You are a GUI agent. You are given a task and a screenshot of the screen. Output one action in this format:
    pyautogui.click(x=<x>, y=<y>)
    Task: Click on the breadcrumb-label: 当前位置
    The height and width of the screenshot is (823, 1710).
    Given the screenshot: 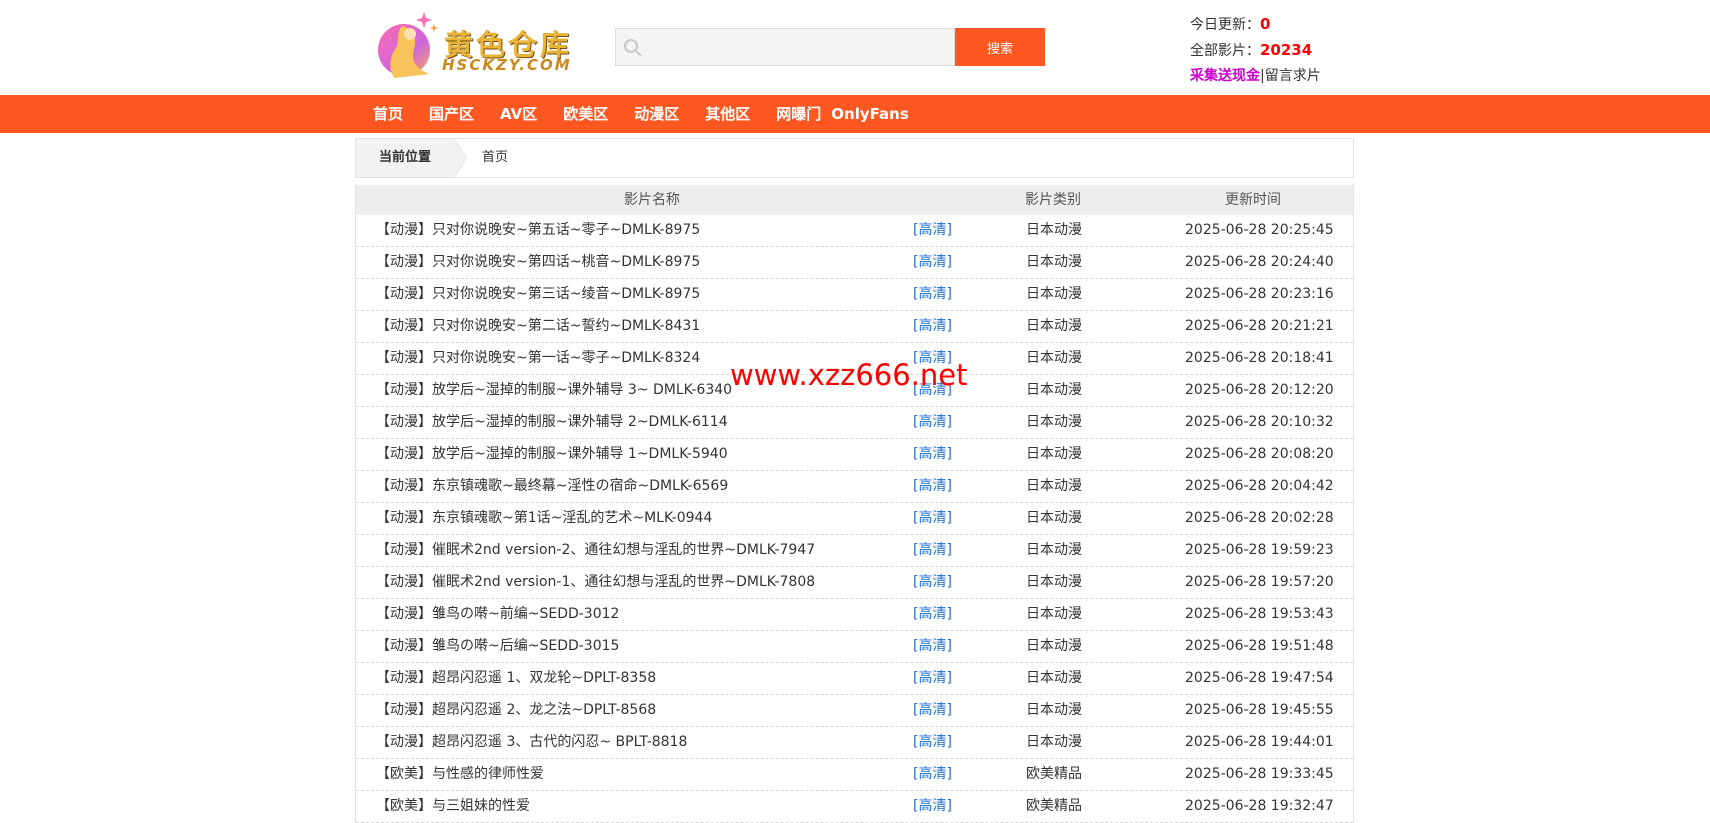 What is the action you would take?
    pyautogui.click(x=405, y=158)
    